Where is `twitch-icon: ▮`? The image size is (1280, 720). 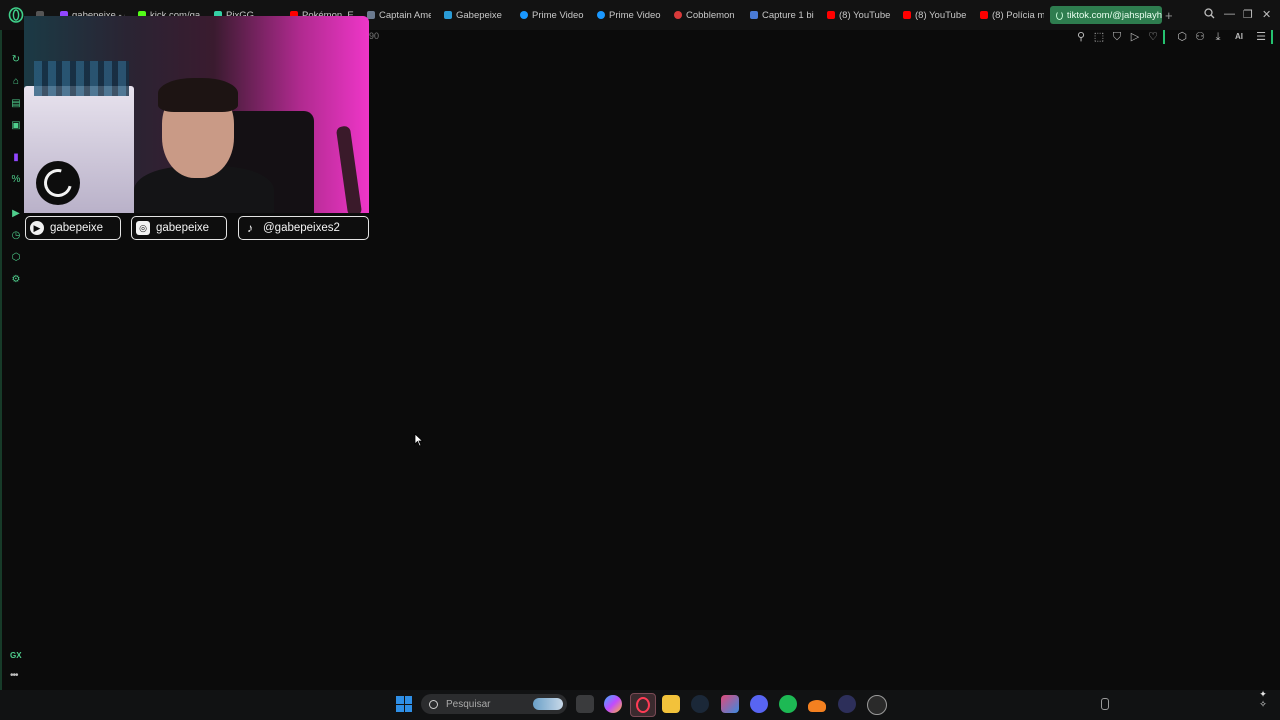 twitch-icon: ▮ is located at coordinates (16, 158).